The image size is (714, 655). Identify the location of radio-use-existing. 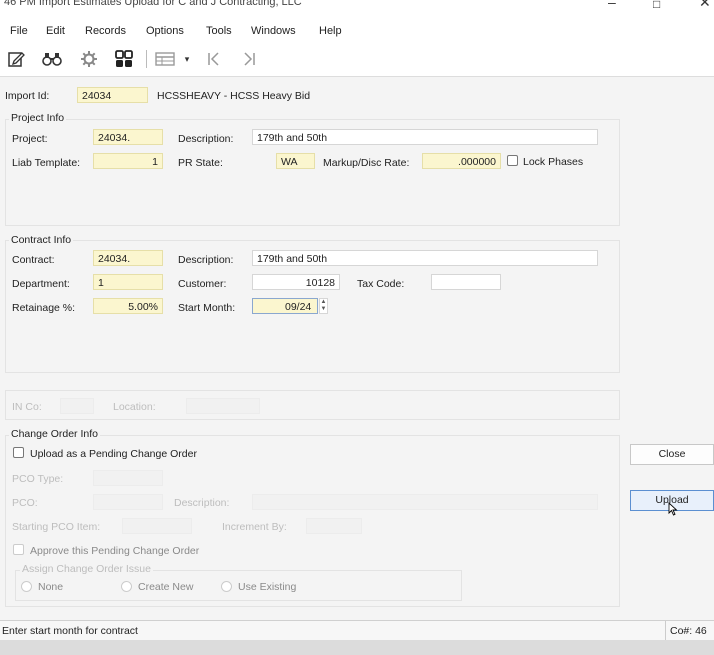
(226, 586).